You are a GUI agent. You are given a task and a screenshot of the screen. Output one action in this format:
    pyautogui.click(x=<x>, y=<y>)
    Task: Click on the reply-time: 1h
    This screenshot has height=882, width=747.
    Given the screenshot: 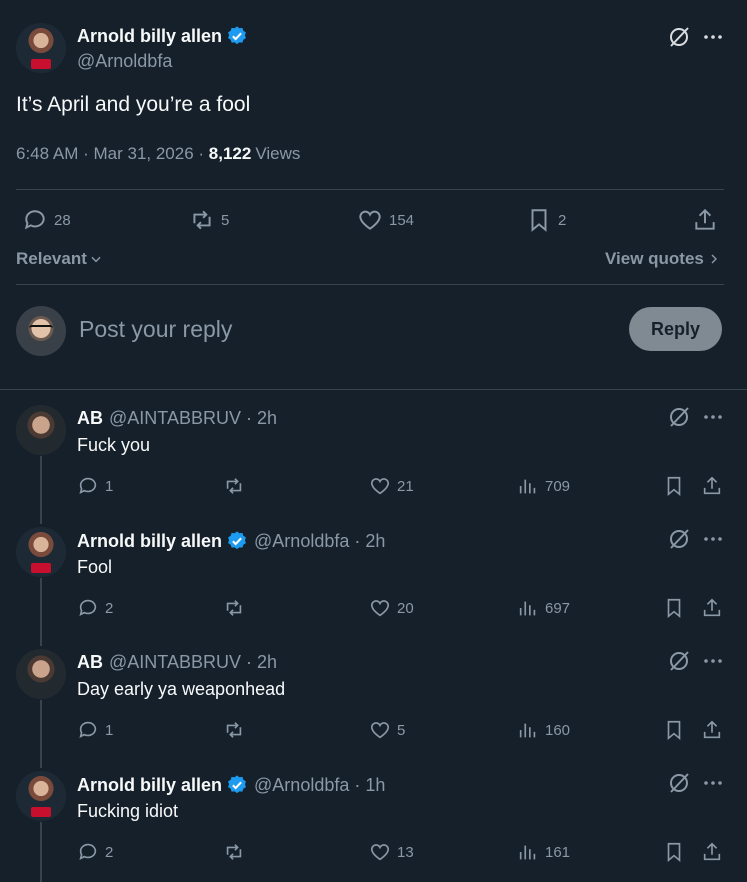 What is the action you would take?
    pyautogui.click(x=375, y=785)
    